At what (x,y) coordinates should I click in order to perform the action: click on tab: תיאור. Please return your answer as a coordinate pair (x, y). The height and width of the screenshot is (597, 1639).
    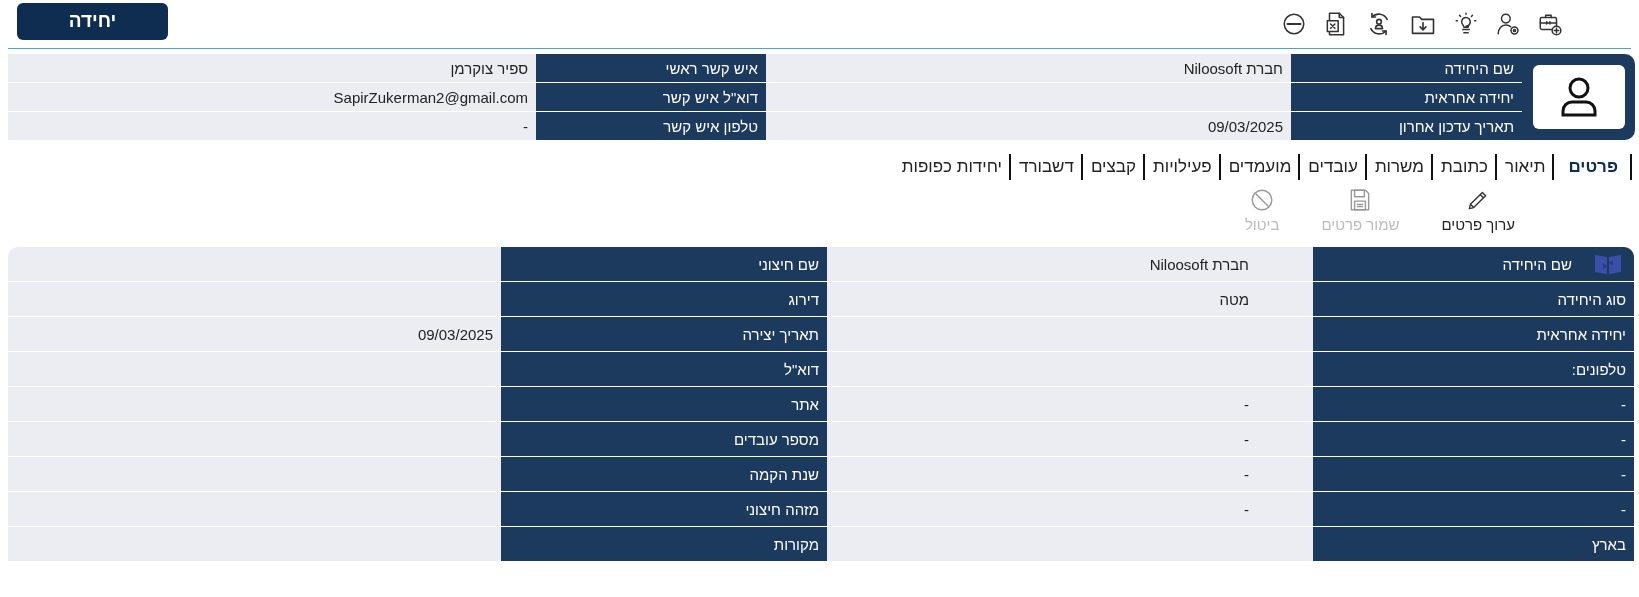
    Looking at the image, I should click on (1526, 167).